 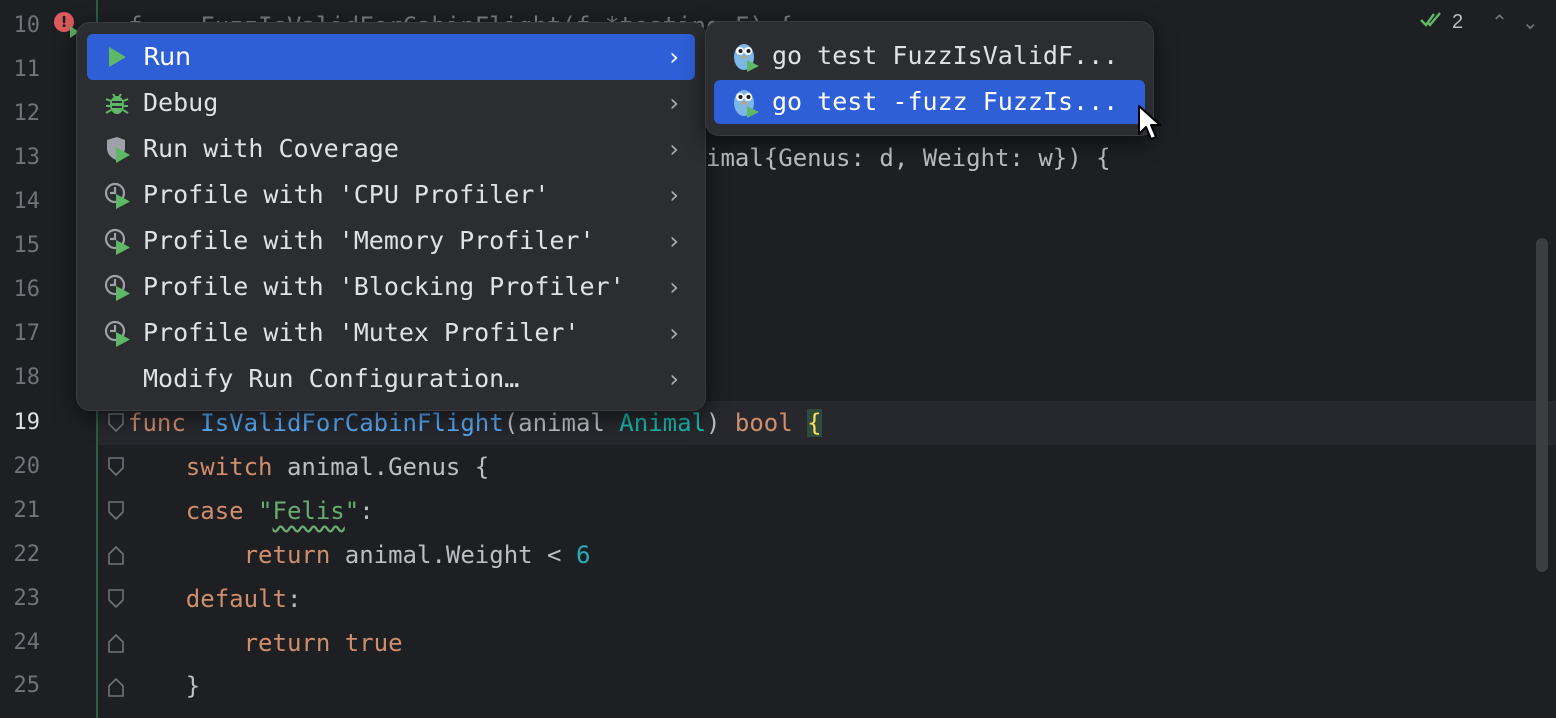 I want to click on menu-item-label: Profile with 'Blocking Profiler', so click(x=384, y=286).